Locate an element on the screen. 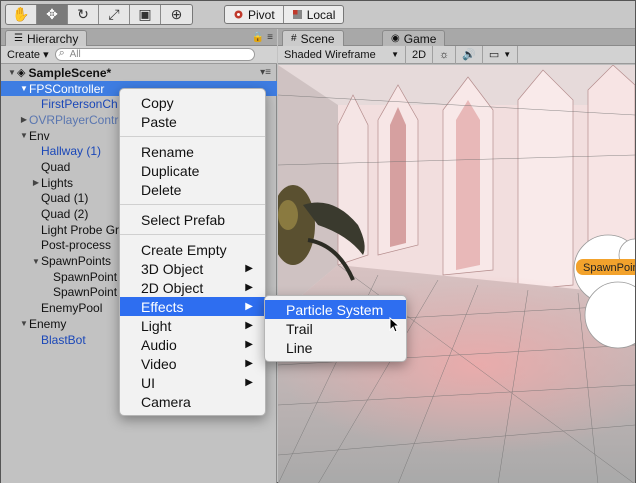 The image size is (636, 483). image-icon: ▭ is located at coordinates (494, 55).